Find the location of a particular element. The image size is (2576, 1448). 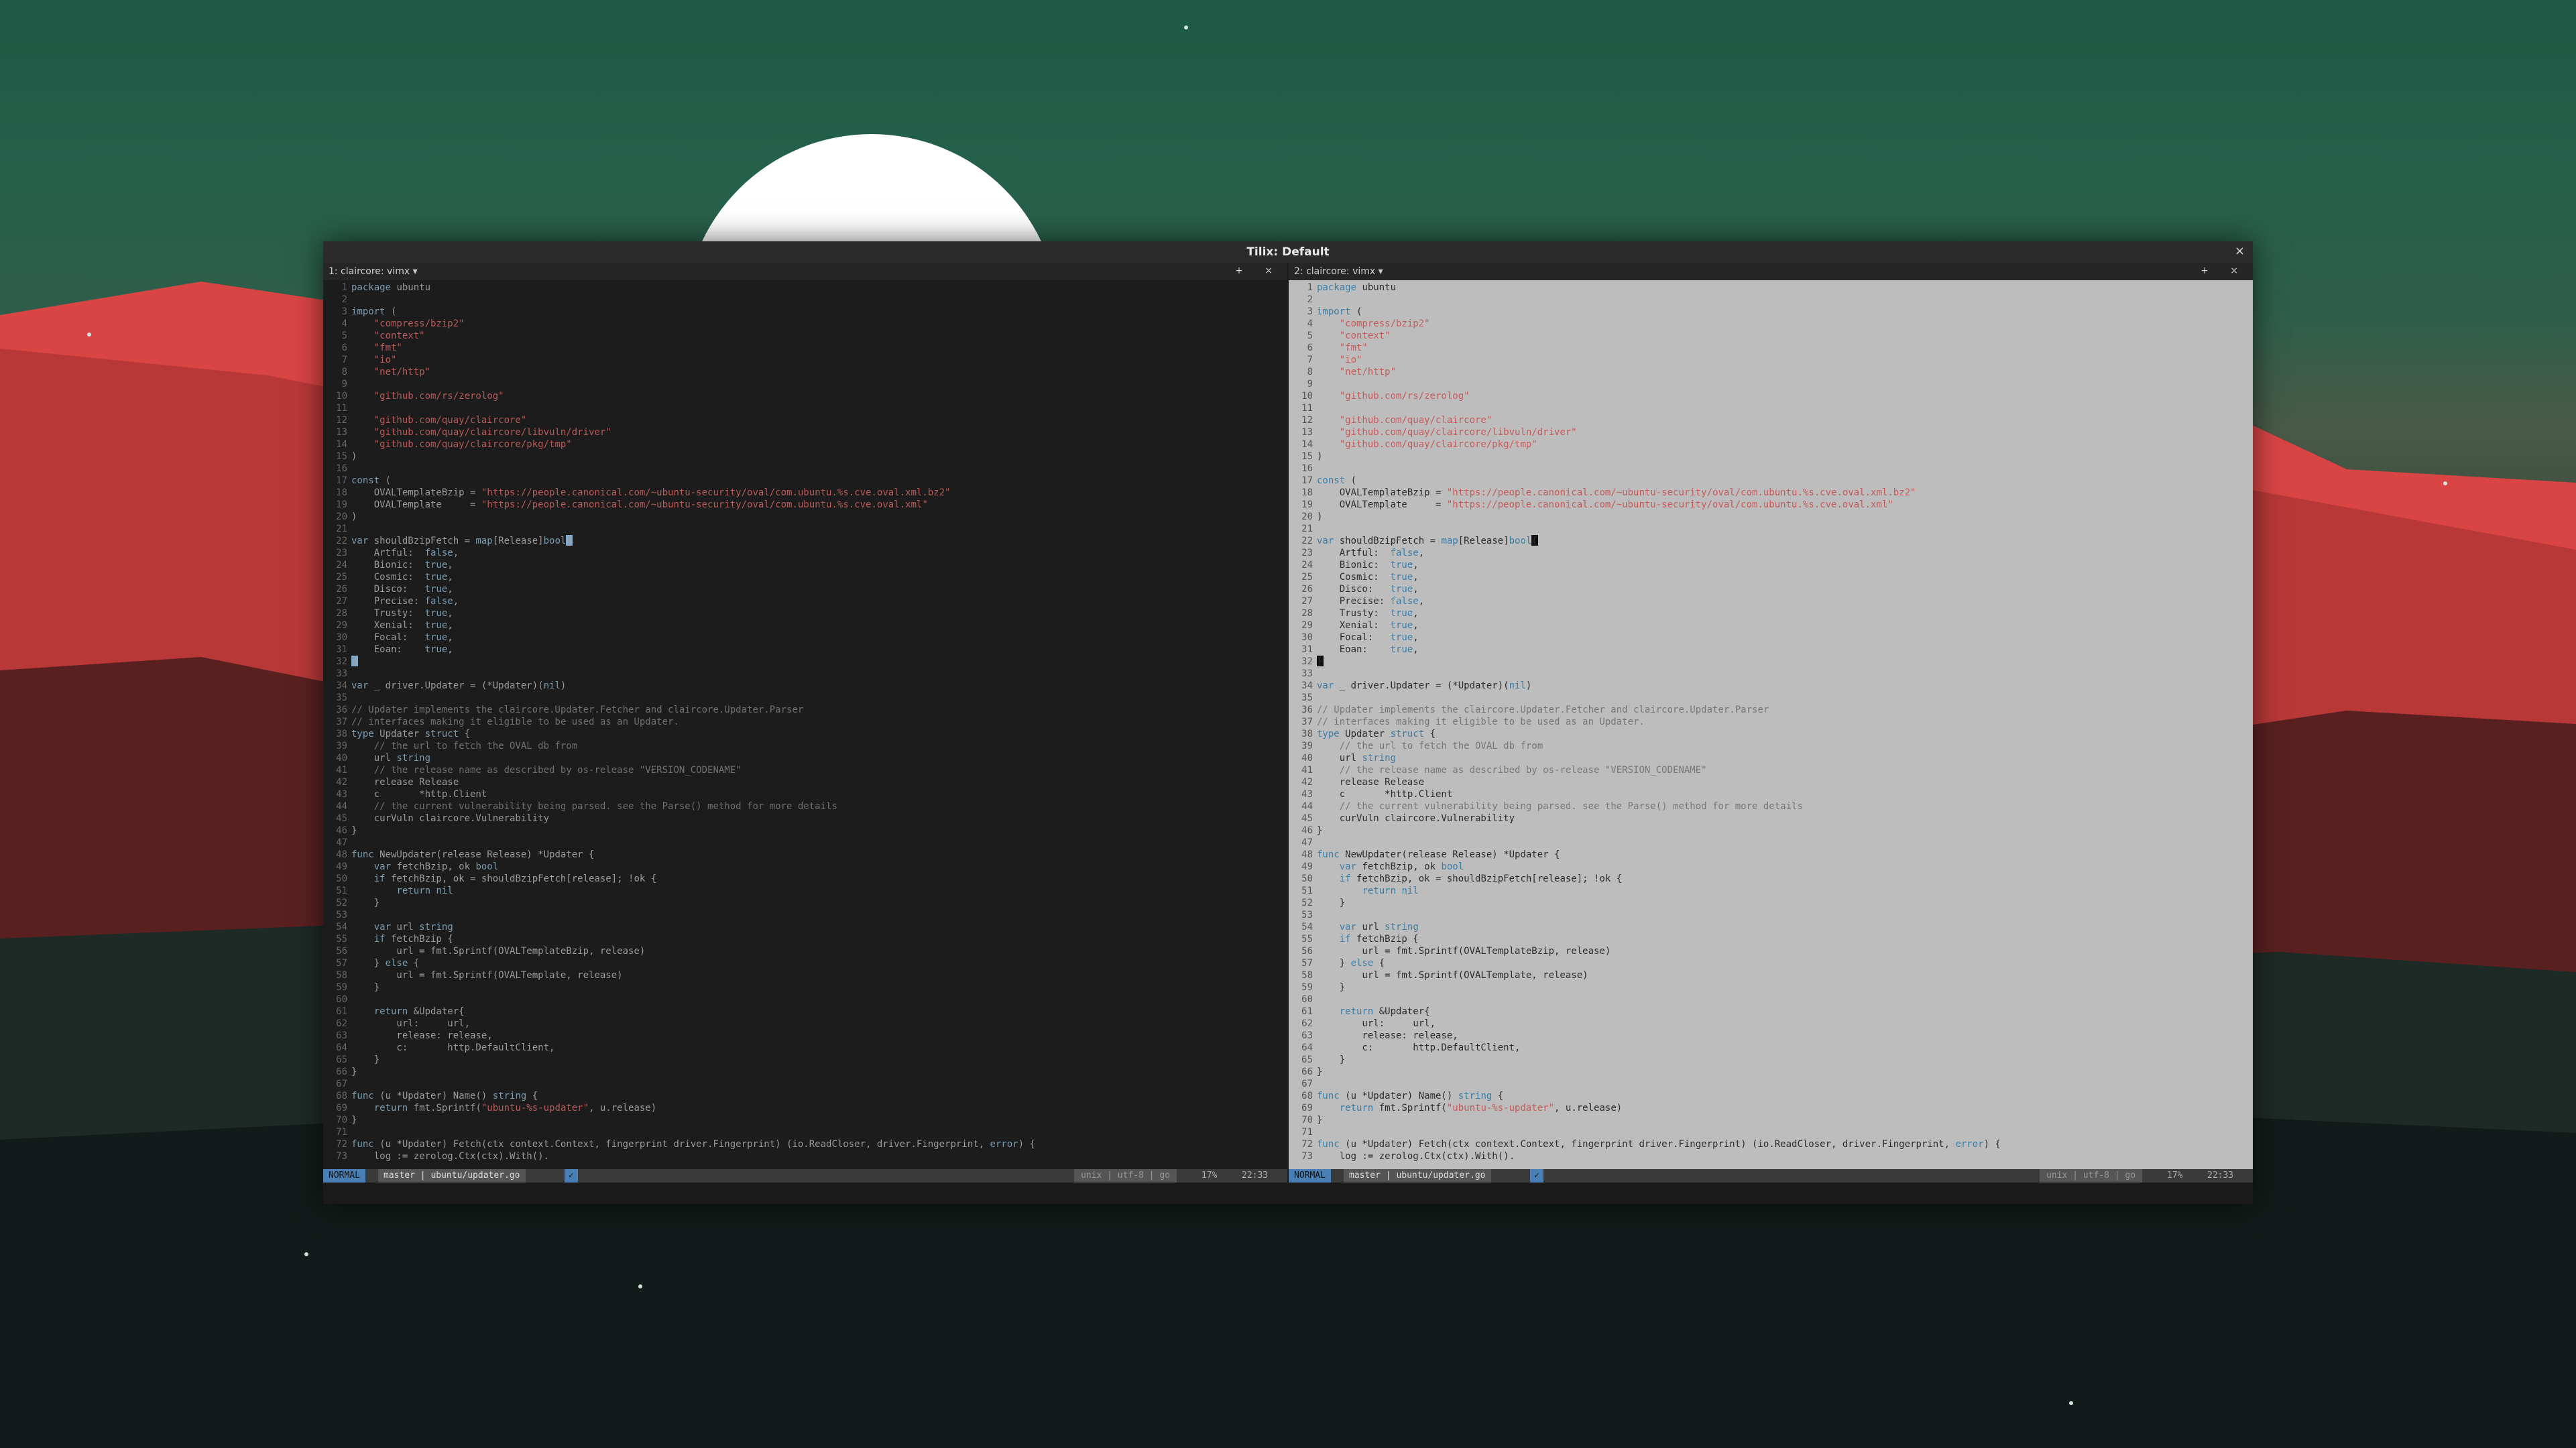

code-line: 65 } is located at coordinates (805, 1060).